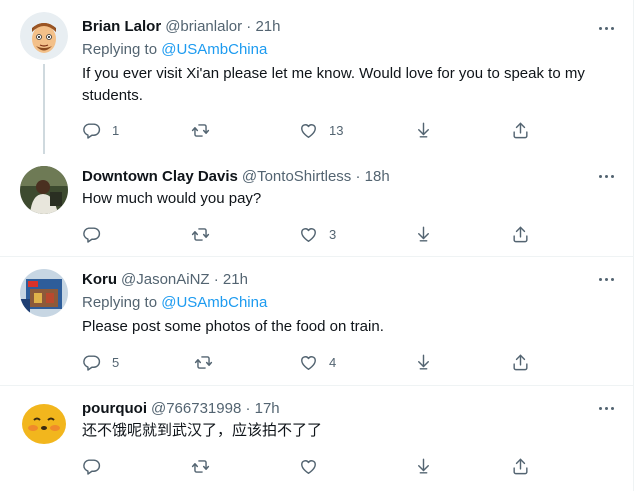 This screenshot has height=491, width=640. I want to click on like-button, so click(314, 466).